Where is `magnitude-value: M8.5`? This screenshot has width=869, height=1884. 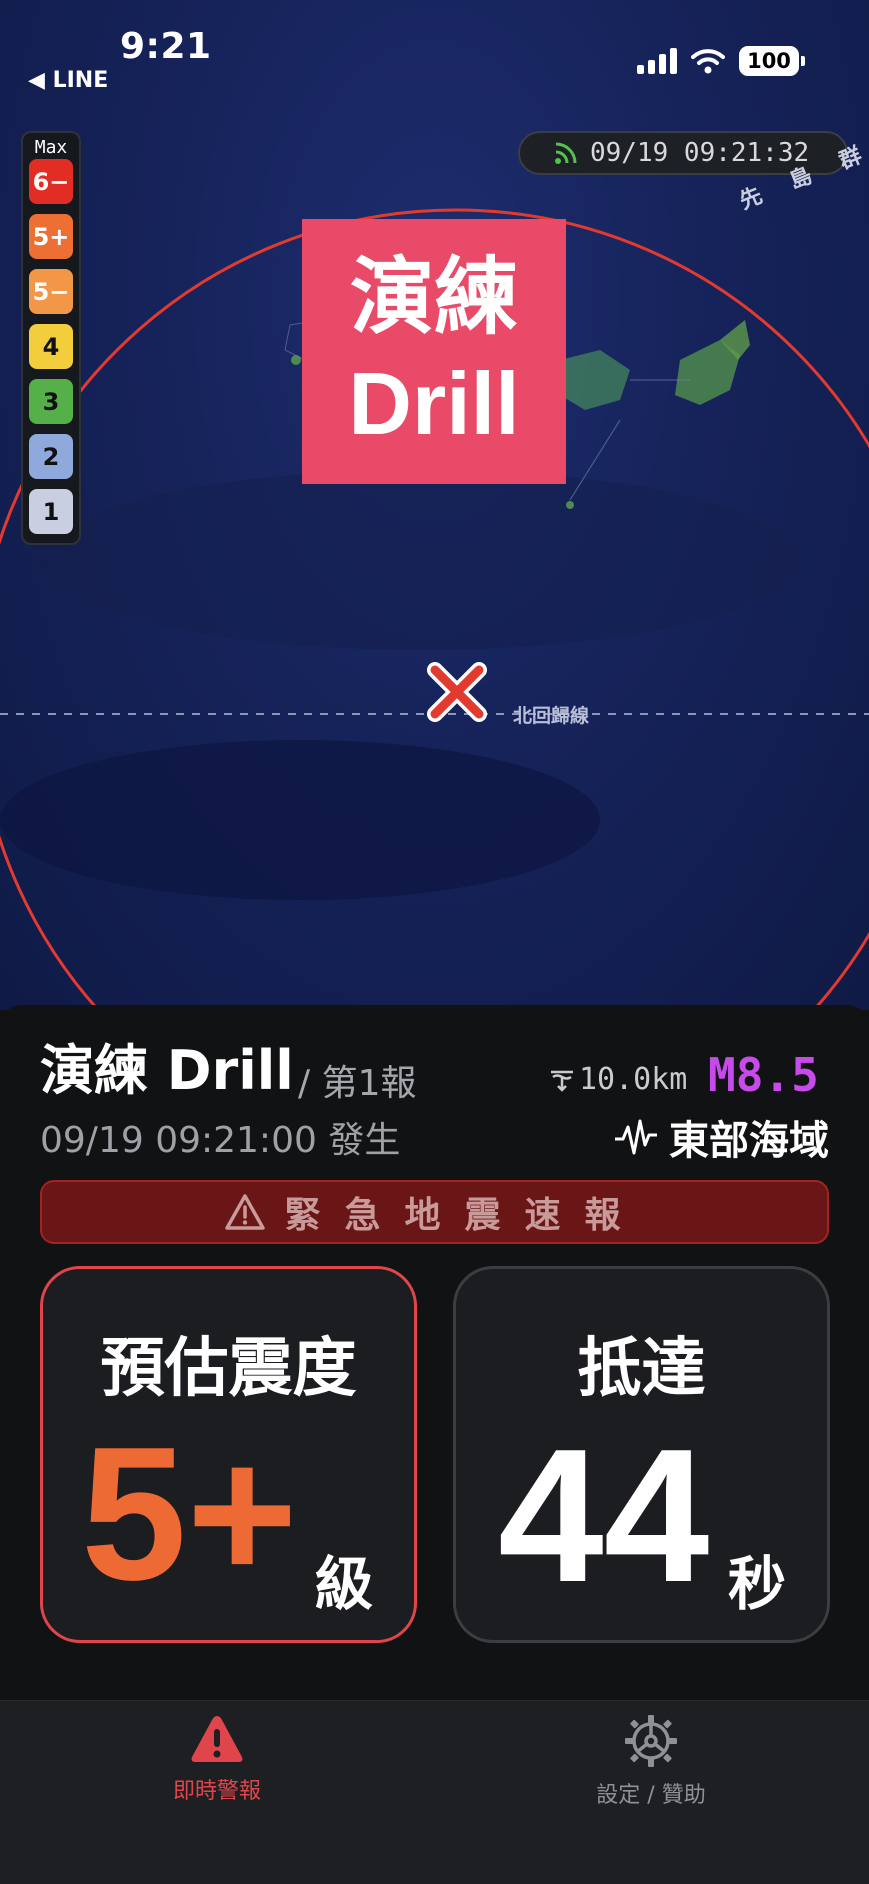
magnitude-value: M8.5 is located at coordinates (763, 1075).